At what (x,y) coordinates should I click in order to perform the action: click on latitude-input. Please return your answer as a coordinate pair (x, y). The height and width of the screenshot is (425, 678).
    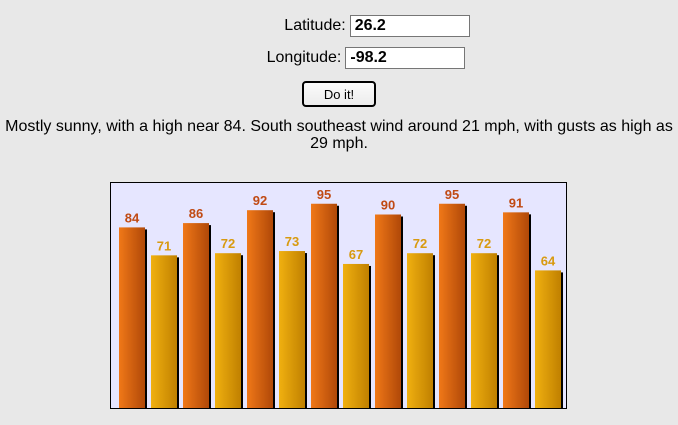
    Looking at the image, I should click on (409, 26).